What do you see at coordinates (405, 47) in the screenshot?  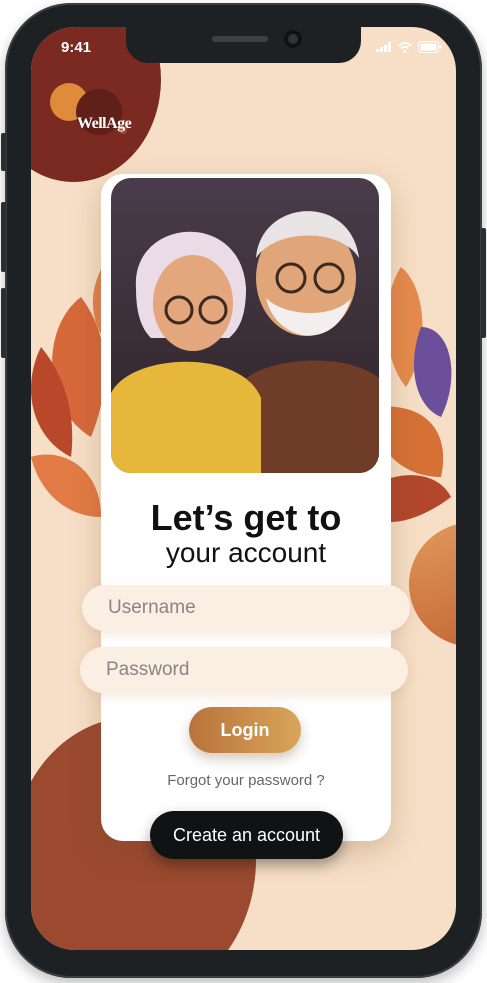 I see `wifi-icon` at bounding box center [405, 47].